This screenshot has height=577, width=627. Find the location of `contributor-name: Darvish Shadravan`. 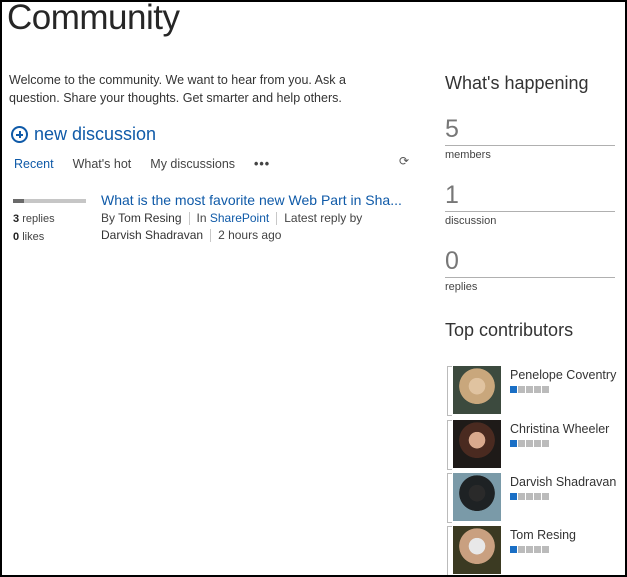

contributor-name: Darvish Shadravan is located at coordinates (563, 482).